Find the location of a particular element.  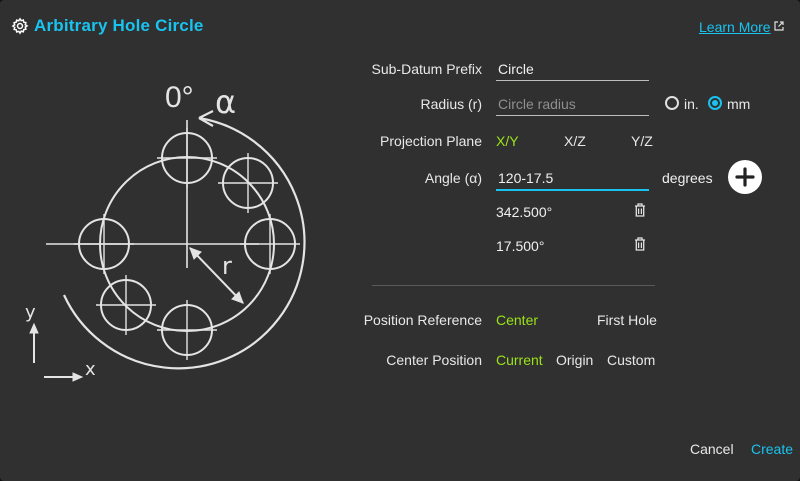

radius-field: Circle radius is located at coordinates (572, 106).